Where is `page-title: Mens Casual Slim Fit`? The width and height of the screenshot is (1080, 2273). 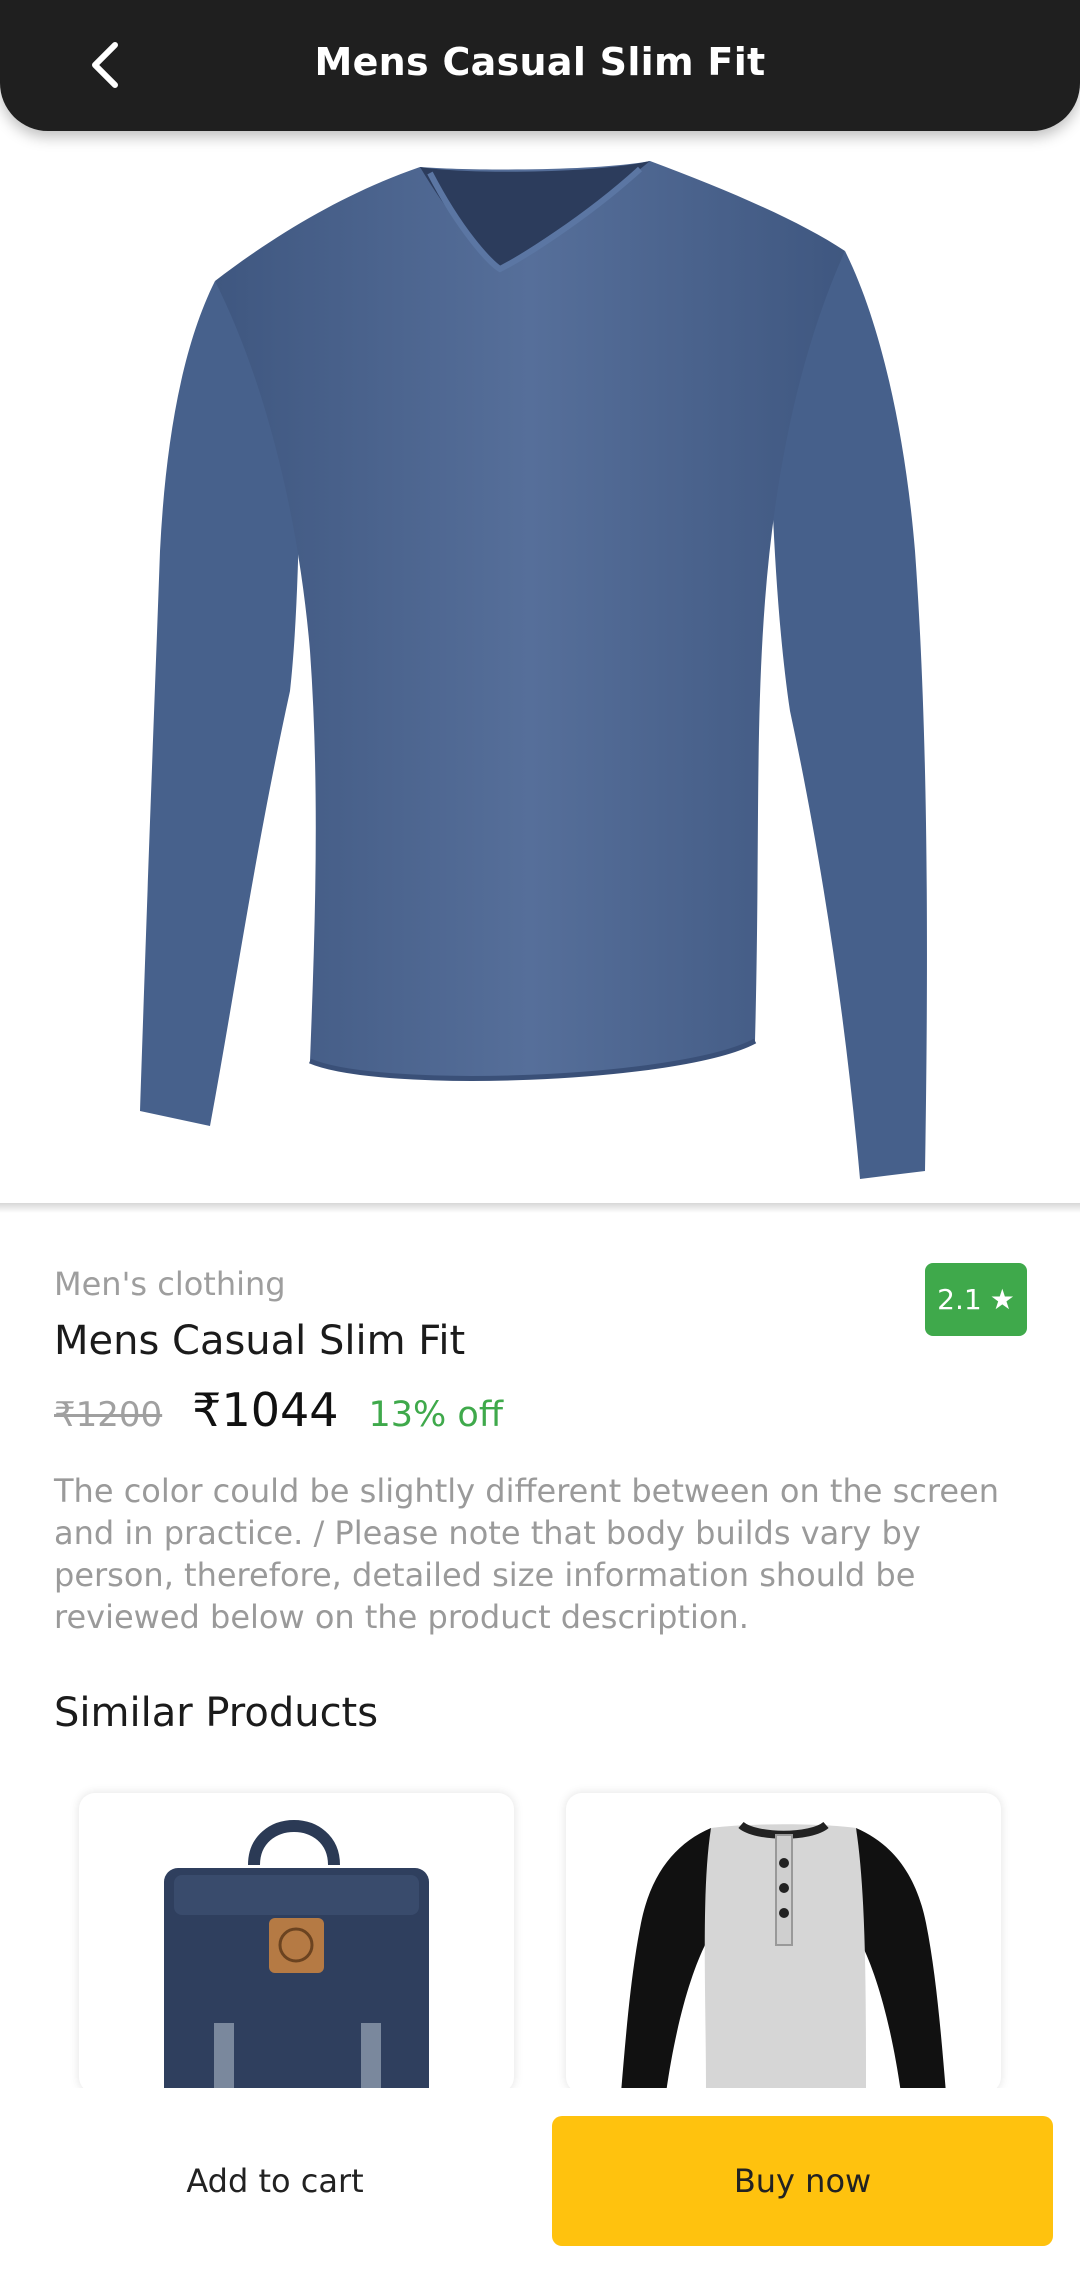
page-title: Mens Casual Slim Fit is located at coordinates (540, 62).